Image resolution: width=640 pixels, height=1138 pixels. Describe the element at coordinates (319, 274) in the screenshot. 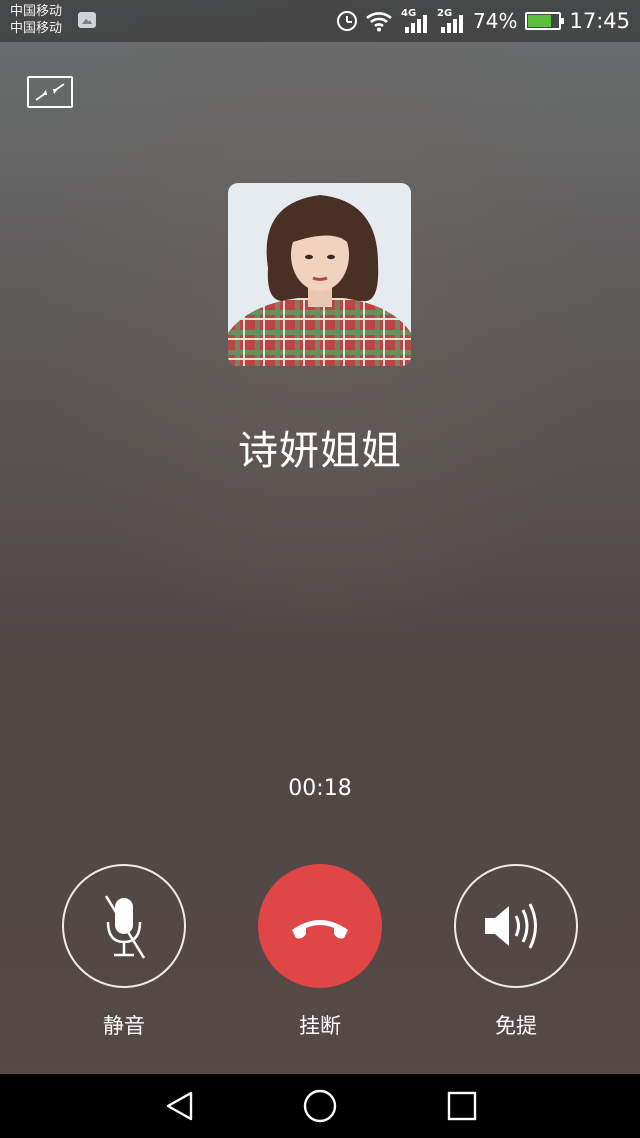

I see `caller-avatar` at that location.